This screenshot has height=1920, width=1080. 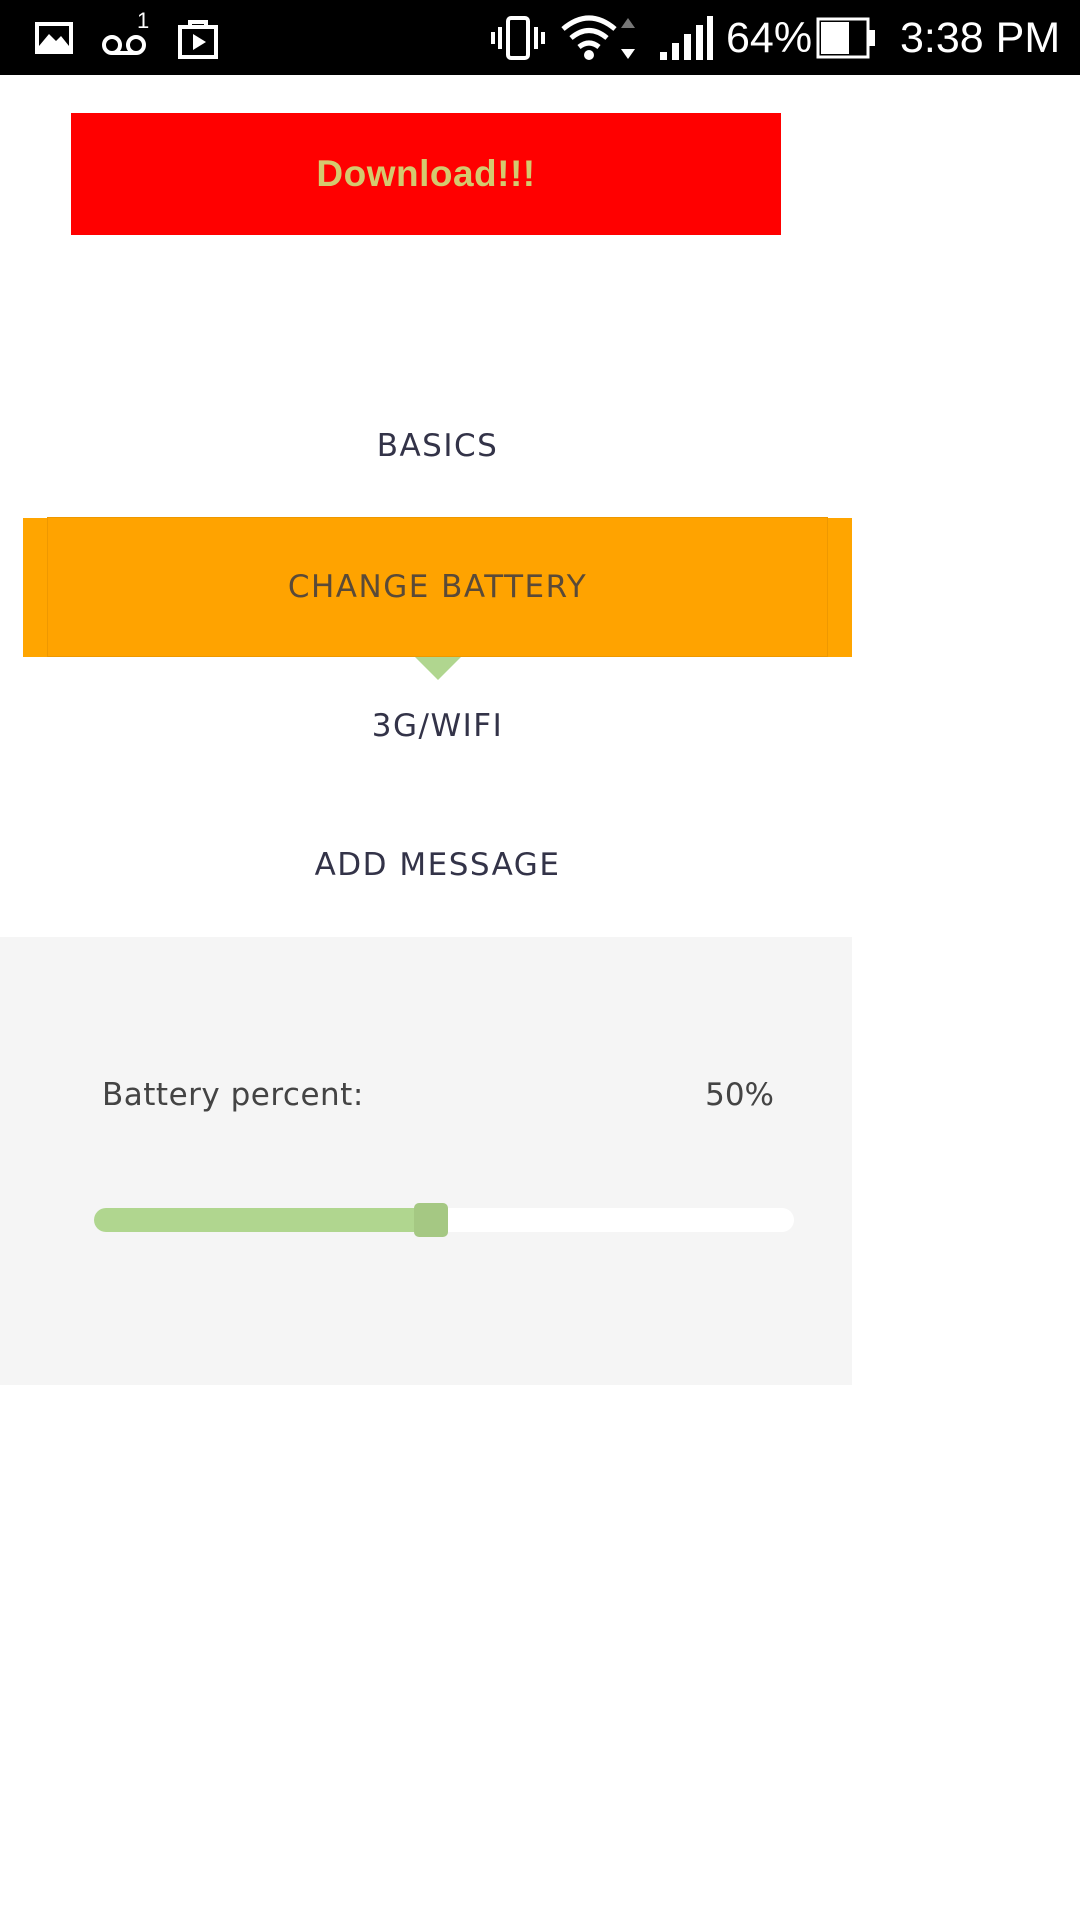 I want to click on menu-item-basics: BASICS, so click(x=437, y=446).